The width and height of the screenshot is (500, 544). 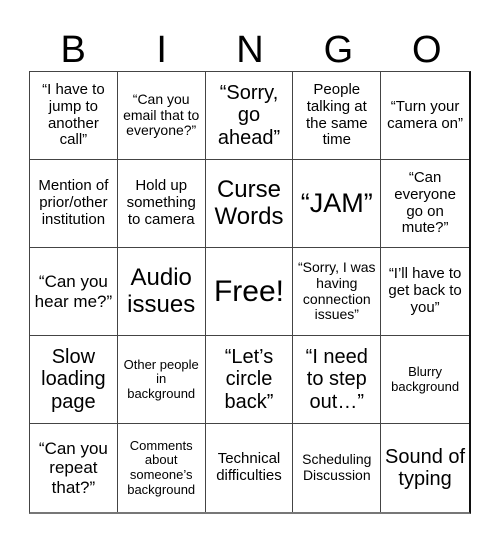 I want to click on cell-text: Free!, so click(x=248, y=291).